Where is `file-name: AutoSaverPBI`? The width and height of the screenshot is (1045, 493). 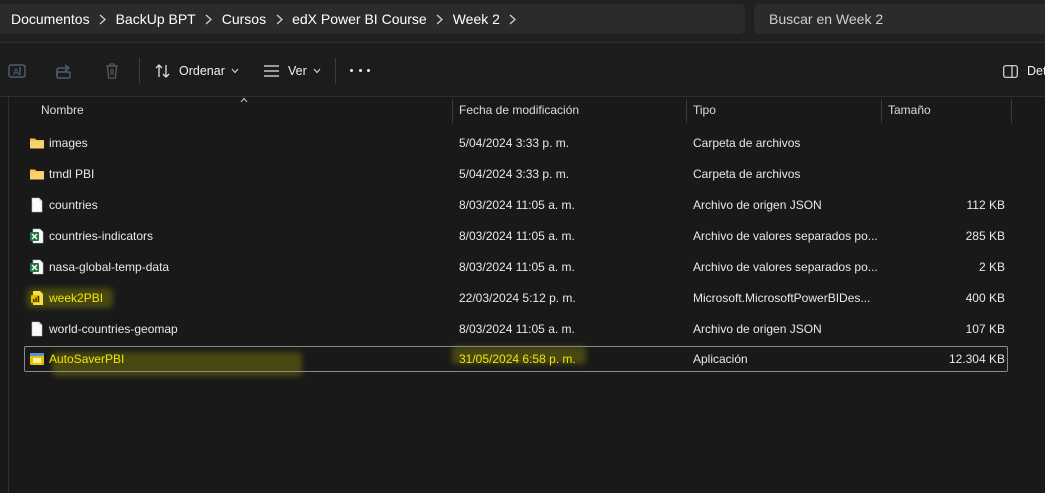 file-name: AutoSaverPBI is located at coordinates (87, 359).